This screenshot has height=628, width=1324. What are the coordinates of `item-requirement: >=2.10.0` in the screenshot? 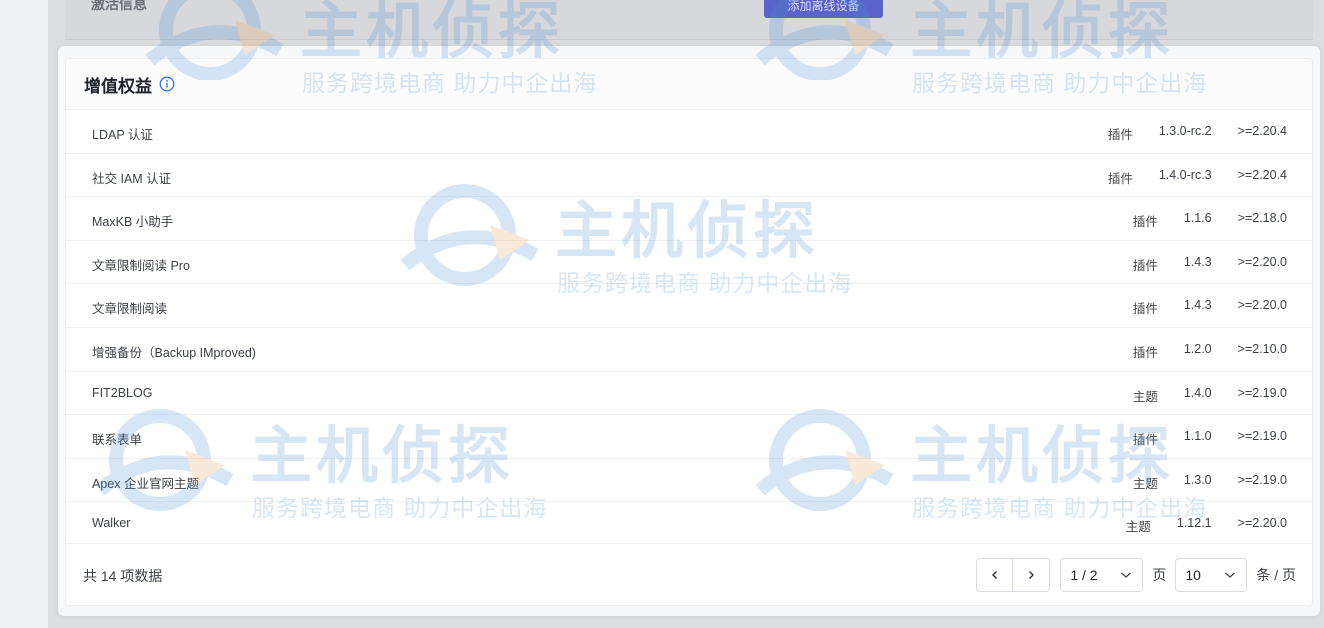 It's located at (1262, 348).